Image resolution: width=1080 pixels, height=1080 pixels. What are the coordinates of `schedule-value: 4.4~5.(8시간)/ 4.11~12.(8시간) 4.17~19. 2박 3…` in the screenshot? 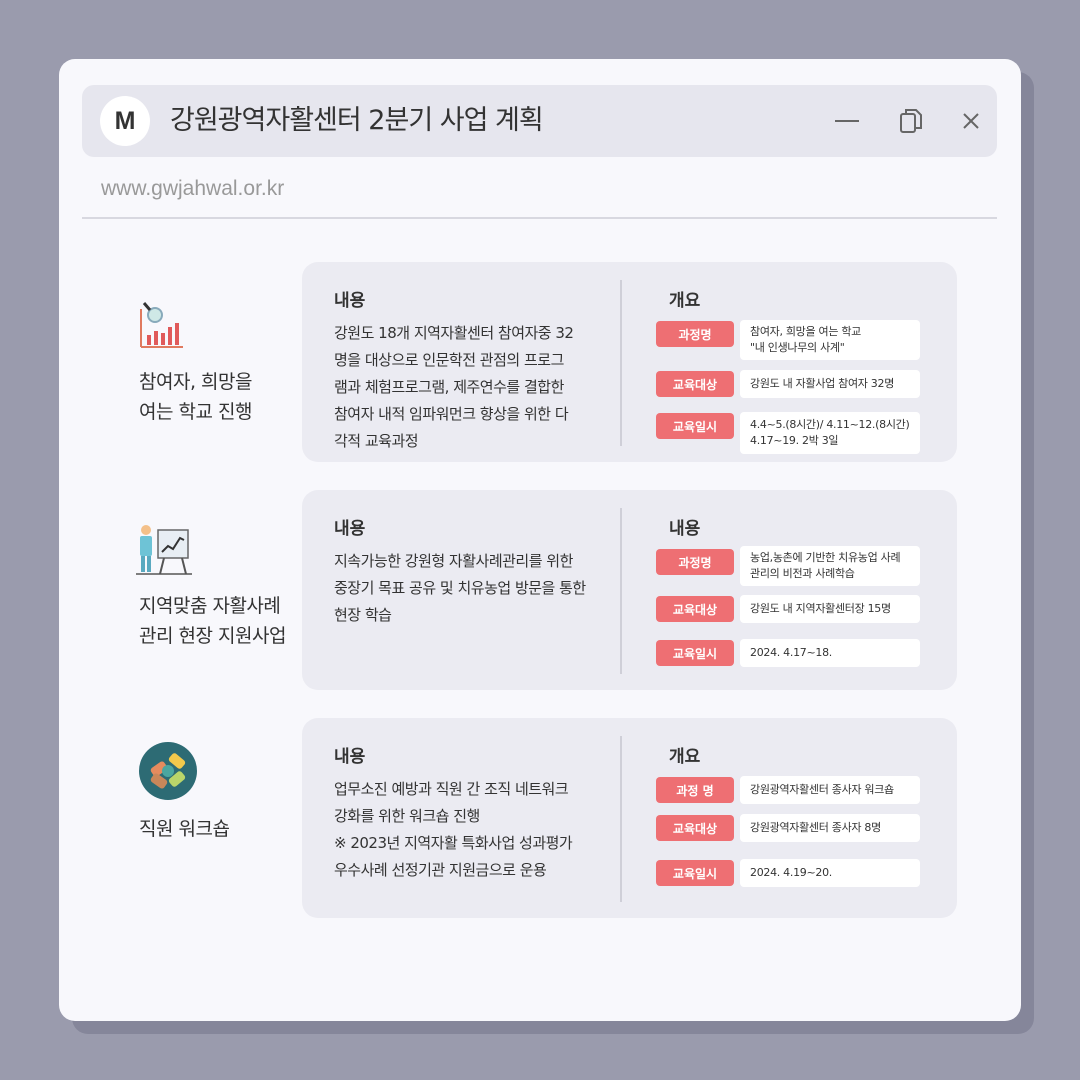 It's located at (830, 433).